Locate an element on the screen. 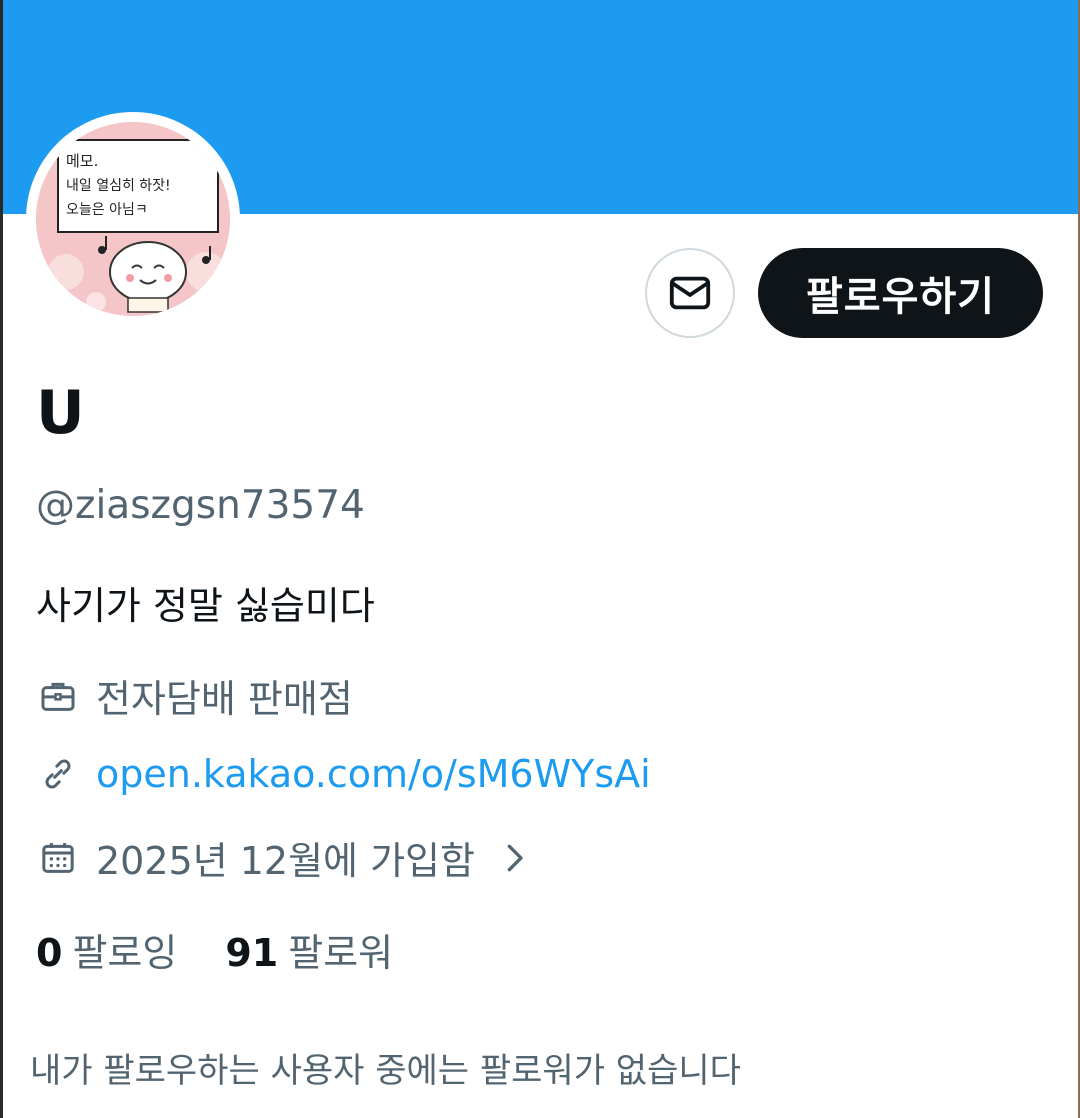  followers-you-know-note: 내가 팔로우하는 사용자 중에는 팔로워가 없습니다 is located at coordinates (385, 1071).